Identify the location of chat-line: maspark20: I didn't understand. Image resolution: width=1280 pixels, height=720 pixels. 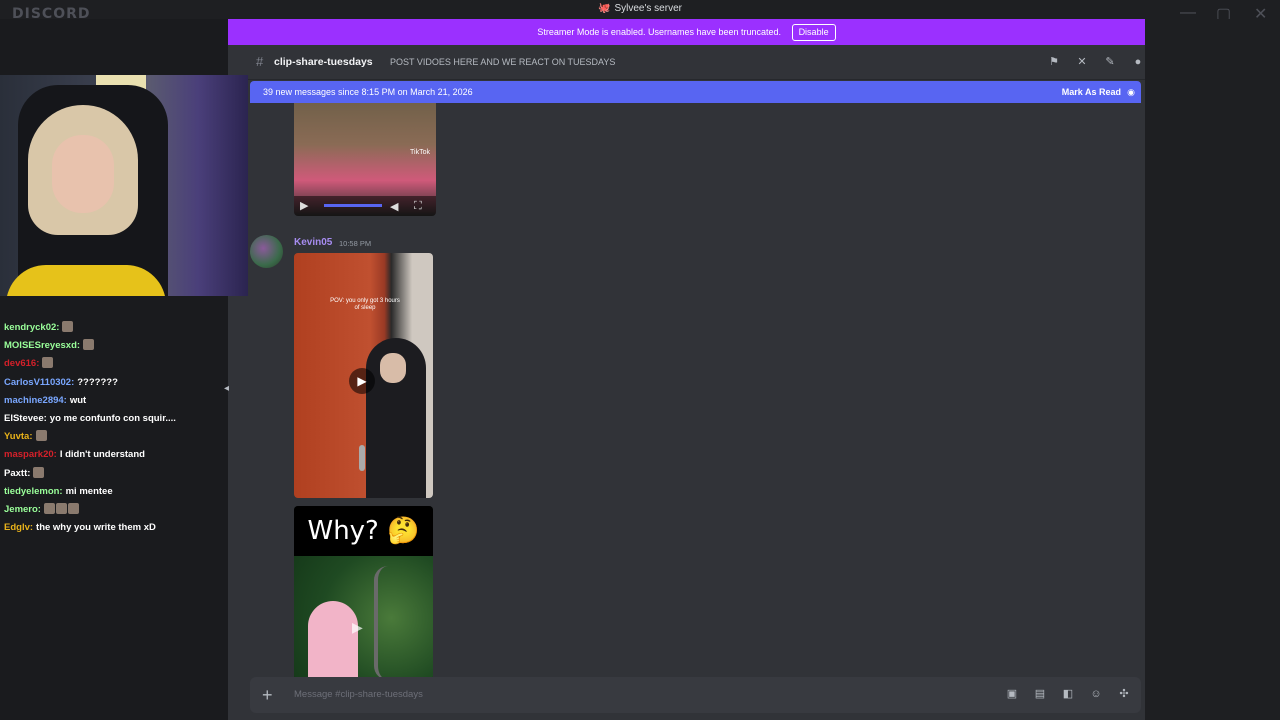
(116, 455).